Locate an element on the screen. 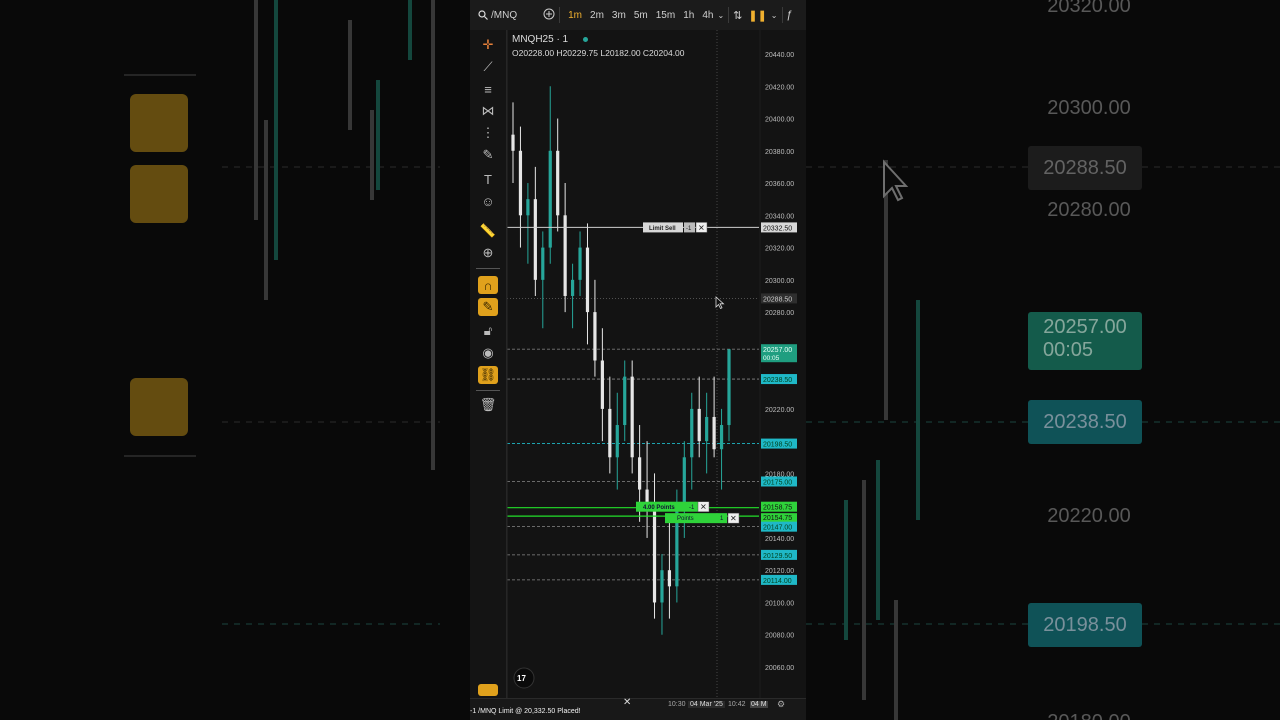 The image size is (1280, 720). pattern-icon: ⋈ is located at coordinates (488, 111).